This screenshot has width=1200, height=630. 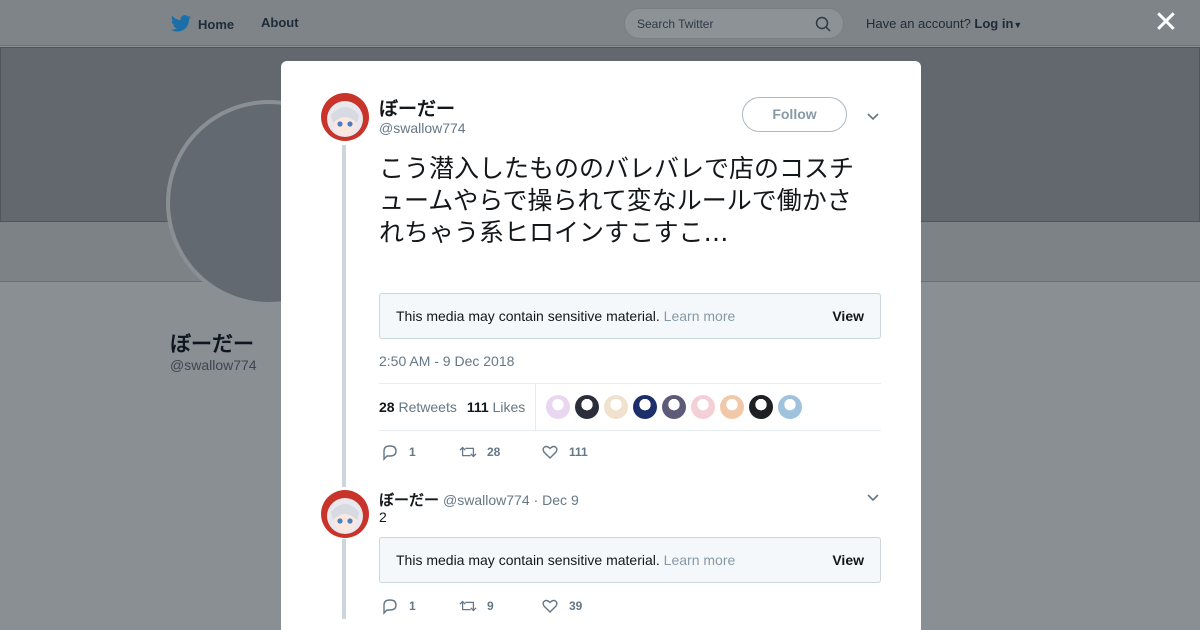 I want to click on tweet-stats: 28 Retweets 111 Likes, so click(x=630, y=407).